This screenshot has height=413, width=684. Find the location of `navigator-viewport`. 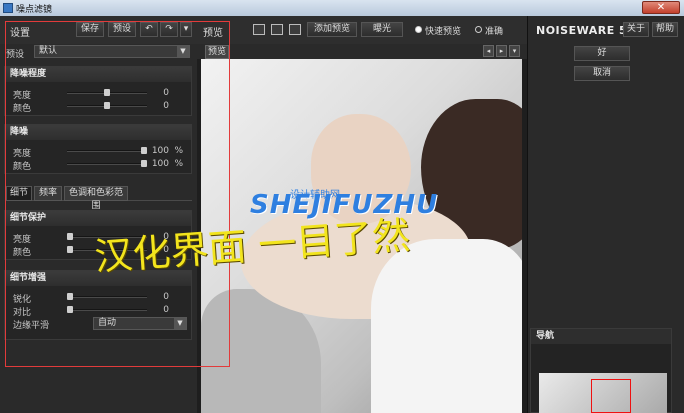

navigator-viewport is located at coordinates (611, 396).